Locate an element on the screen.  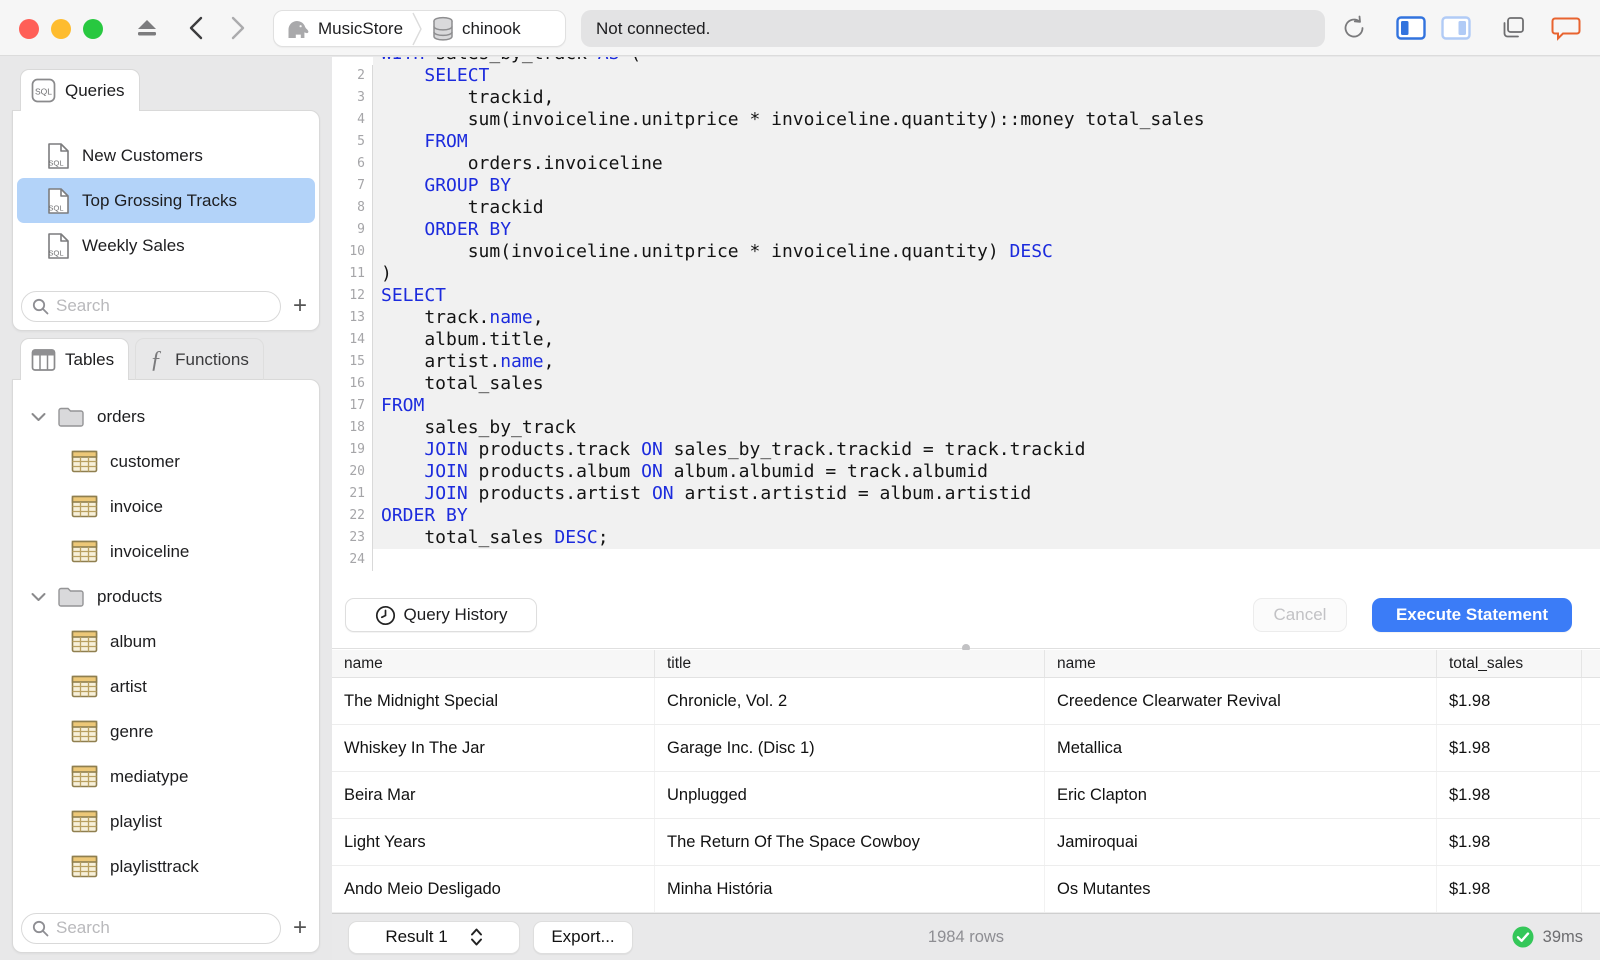
results-splitter is located at coordinates (966, 642).